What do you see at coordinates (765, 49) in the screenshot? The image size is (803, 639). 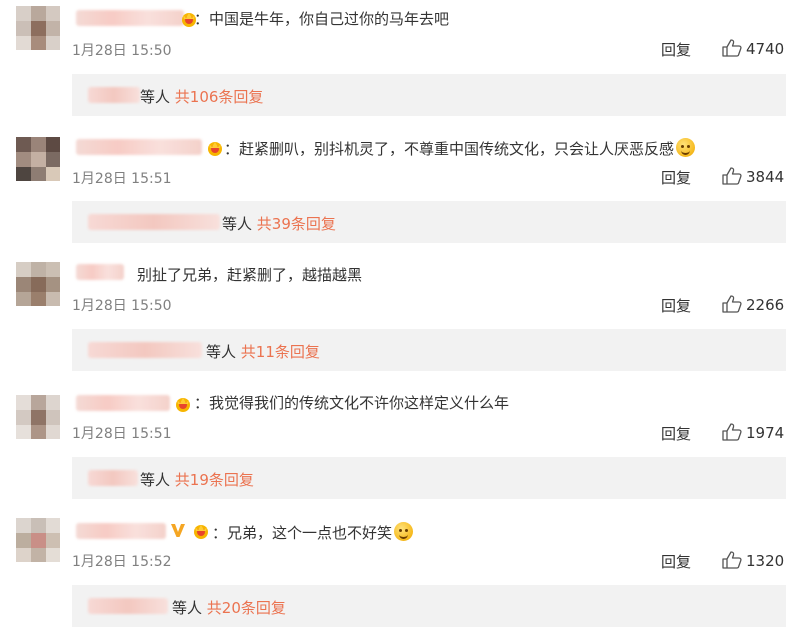 I see `like-count: 4740` at bounding box center [765, 49].